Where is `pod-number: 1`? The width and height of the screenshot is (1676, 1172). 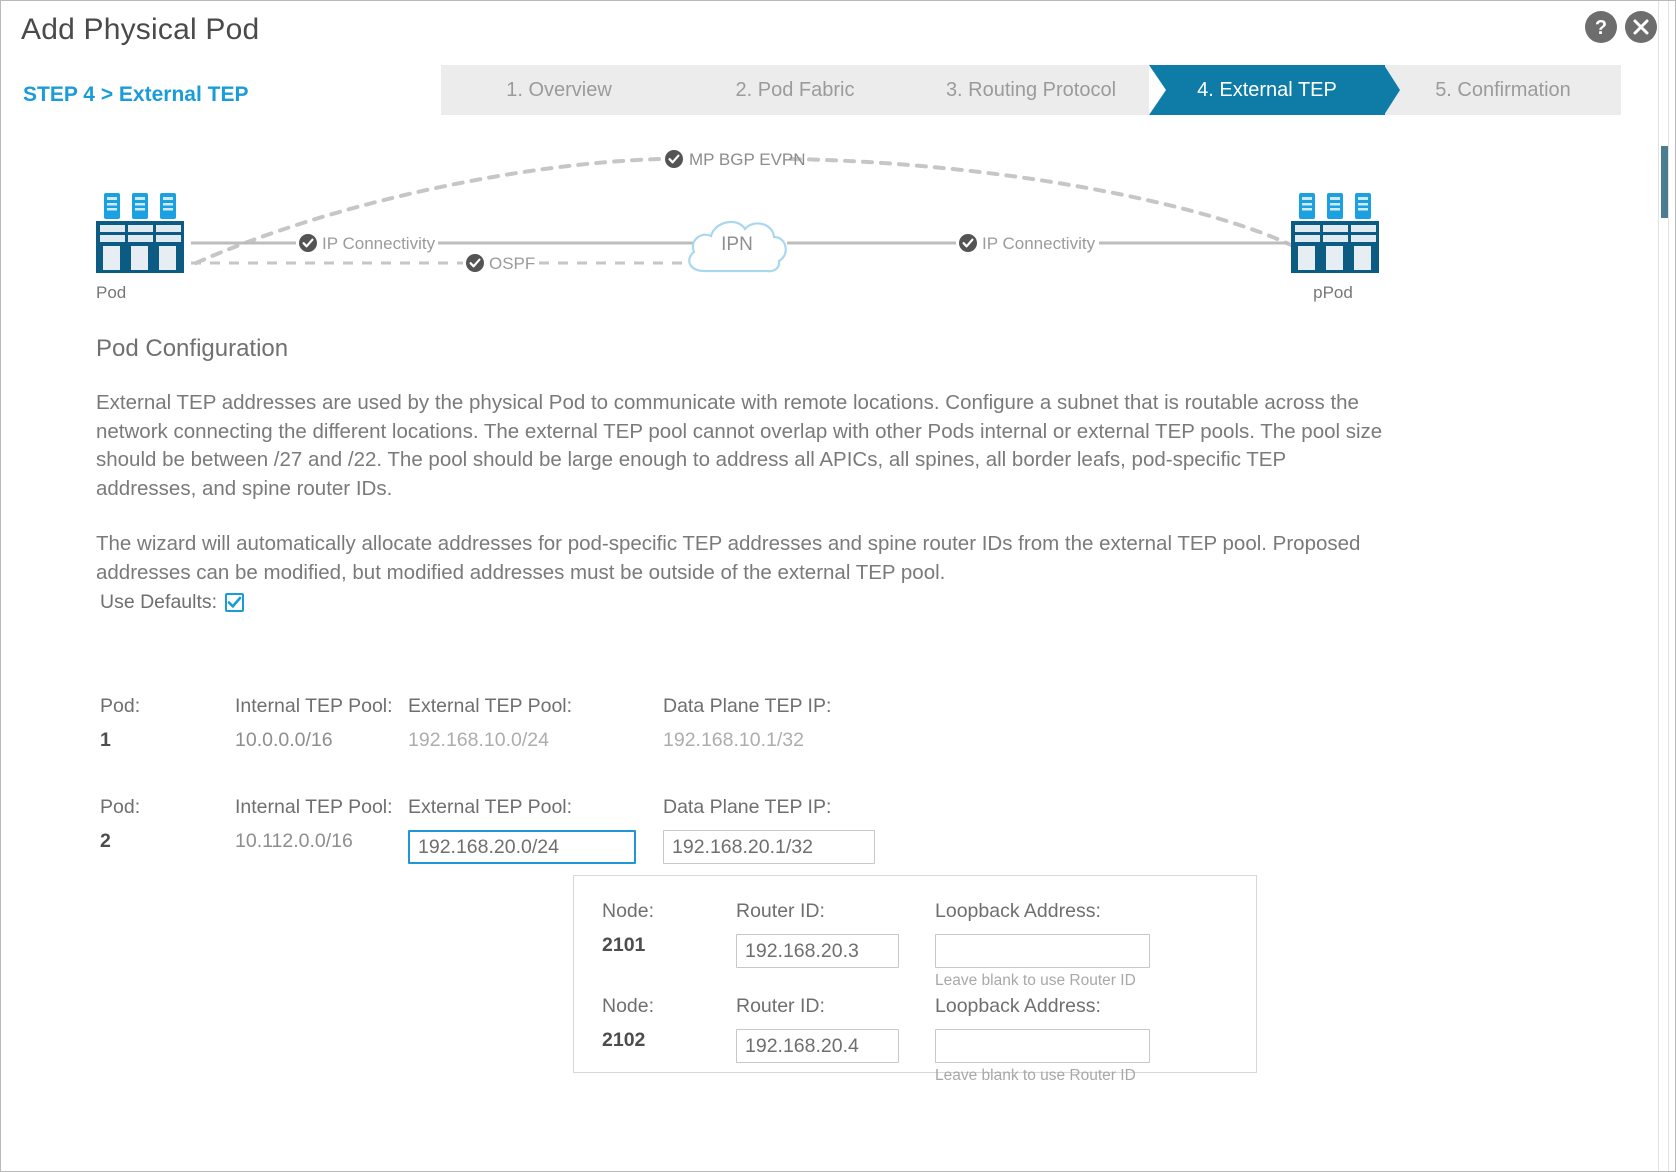 pod-number: 1 is located at coordinates (105, 740).